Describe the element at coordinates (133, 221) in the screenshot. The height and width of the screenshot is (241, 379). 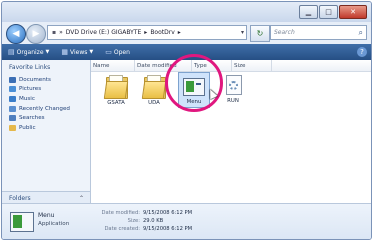
I see `size-label: Size:` at that location.